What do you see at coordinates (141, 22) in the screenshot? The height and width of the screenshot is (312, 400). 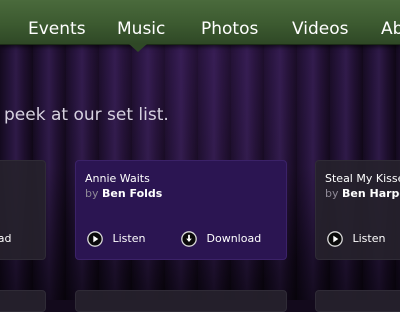 I see `nav-item-music: Music` at bounding box center [141, 22].